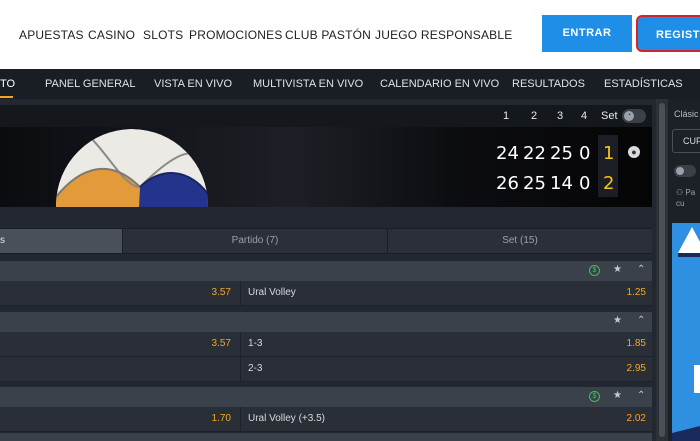 The image size is (700, 441). What do you see at coordinates (439, 84) in the screenshot?
I see `tab-calendario-en-vivo: CALENDARIO EN VIVO` at bounding box center [439, 84].